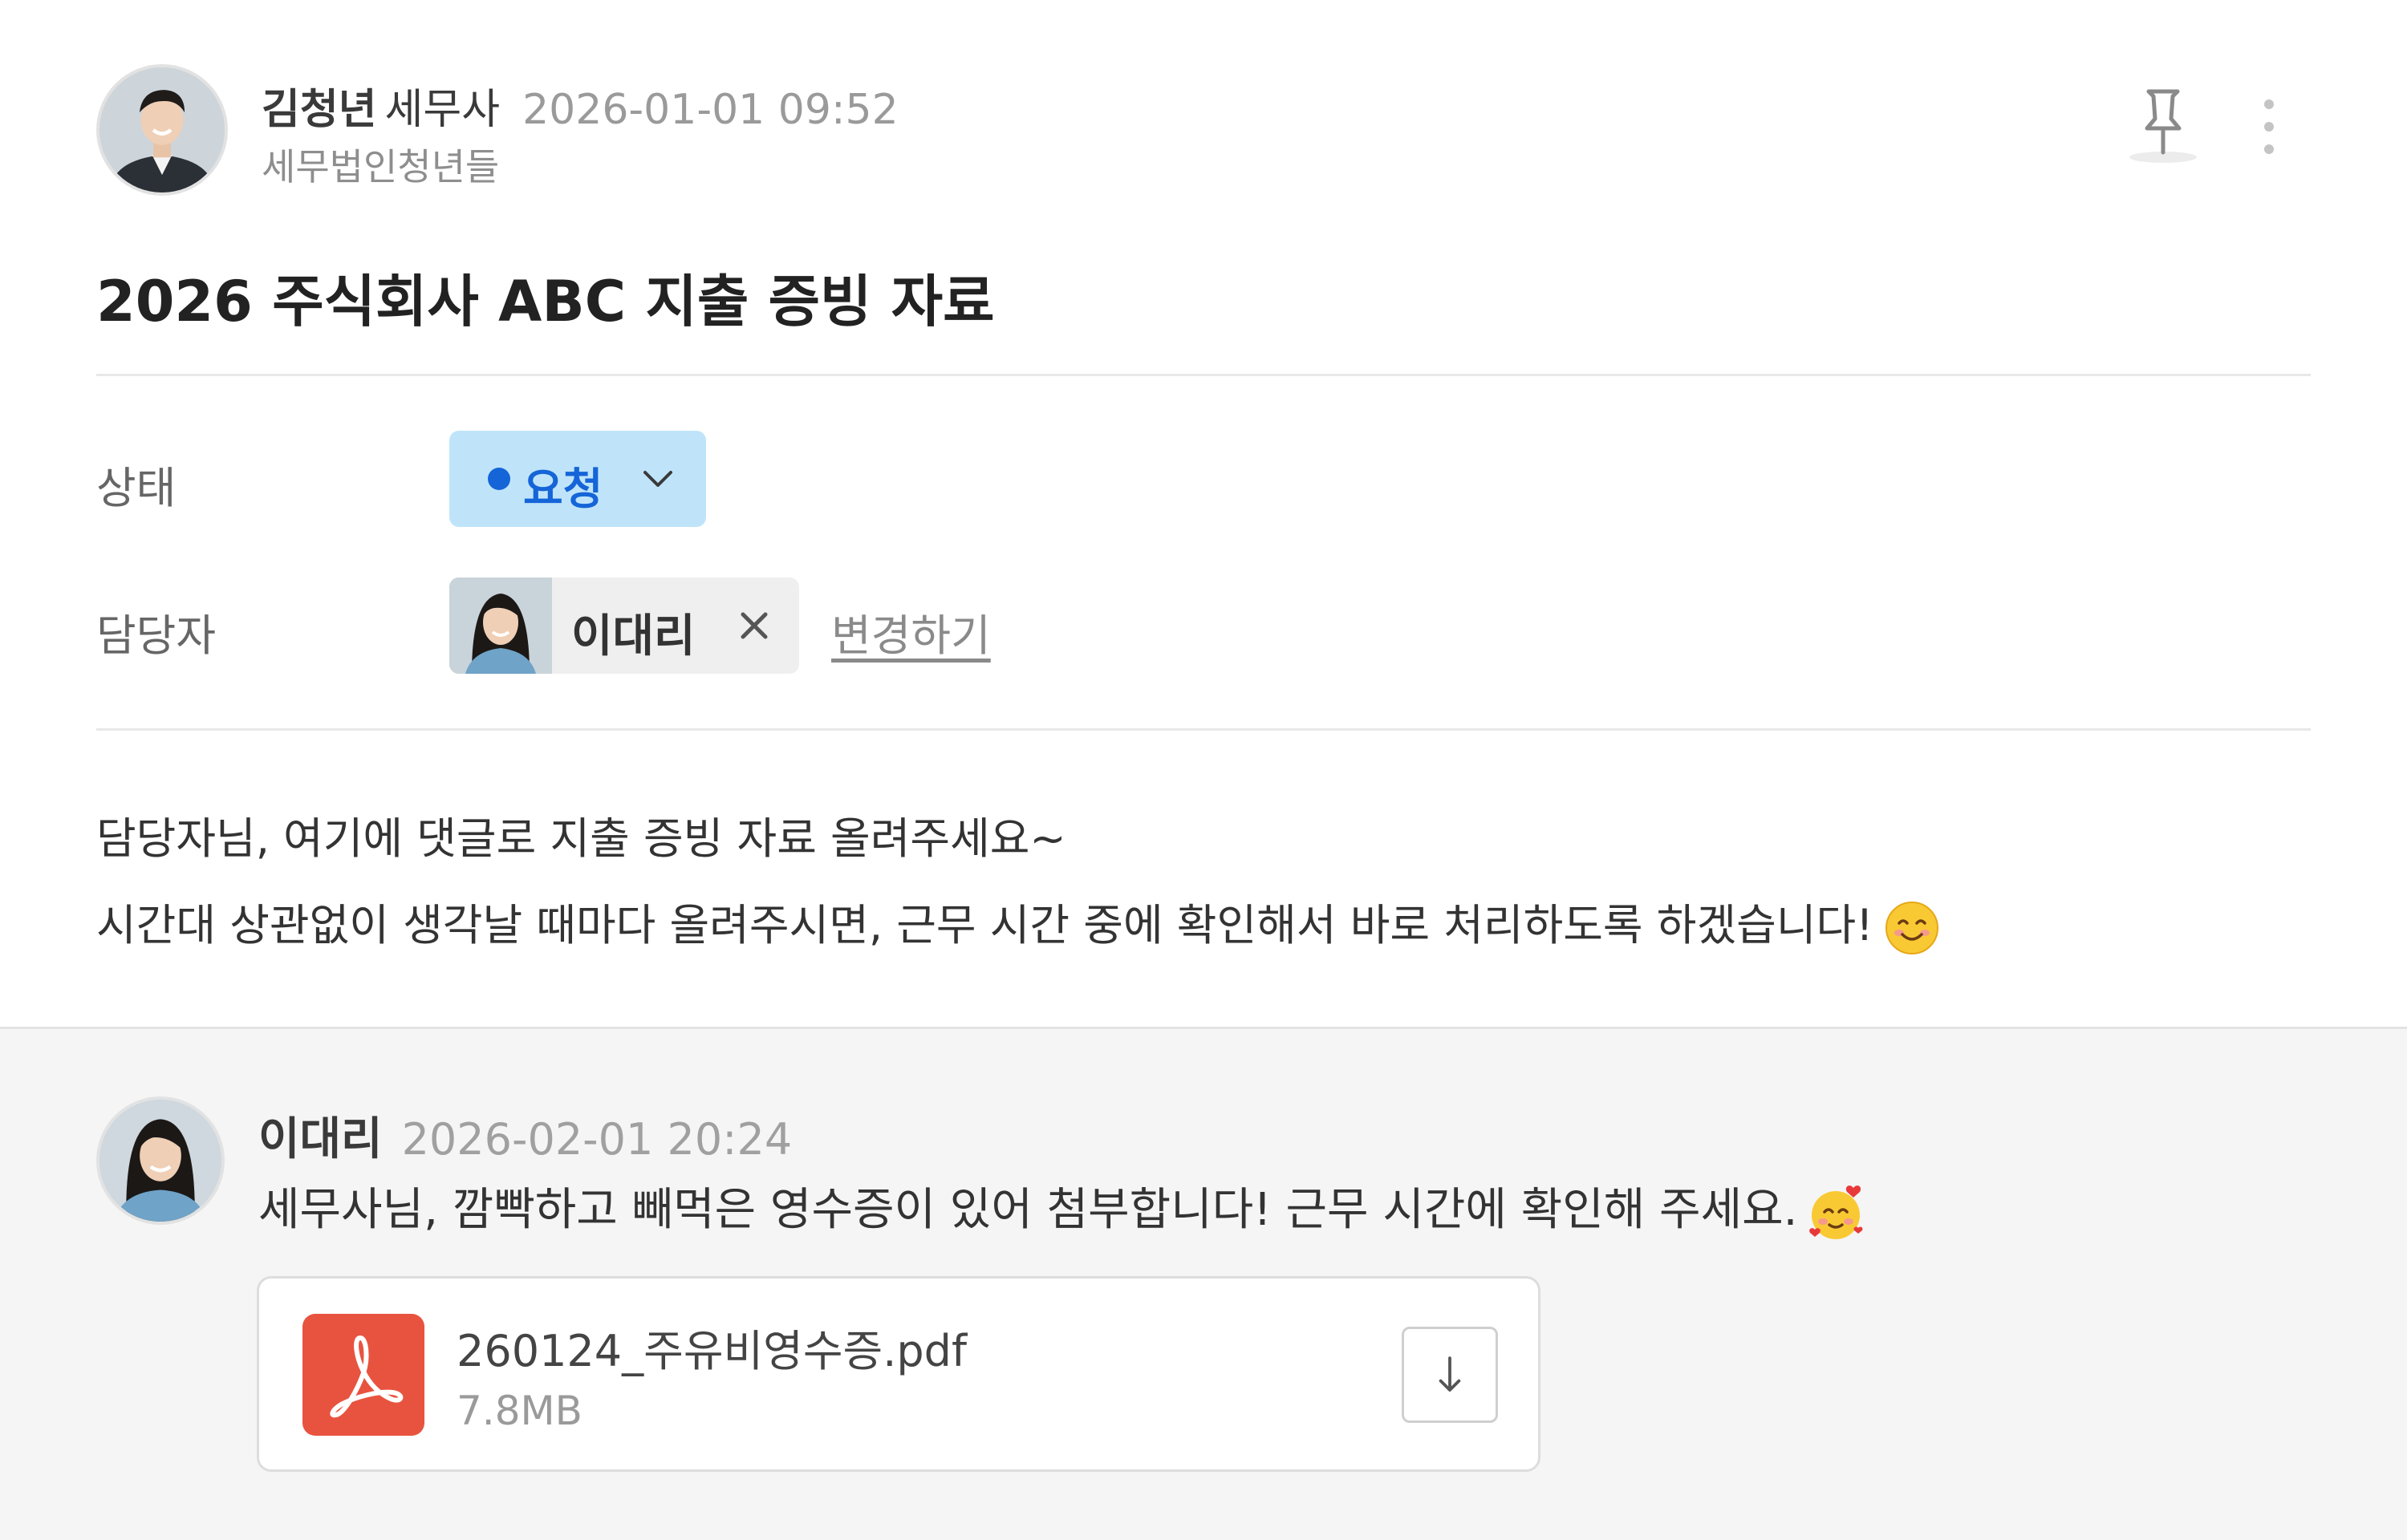 The image size is (2407, 1540). I want to click on download-button, so click(1450, 1375).